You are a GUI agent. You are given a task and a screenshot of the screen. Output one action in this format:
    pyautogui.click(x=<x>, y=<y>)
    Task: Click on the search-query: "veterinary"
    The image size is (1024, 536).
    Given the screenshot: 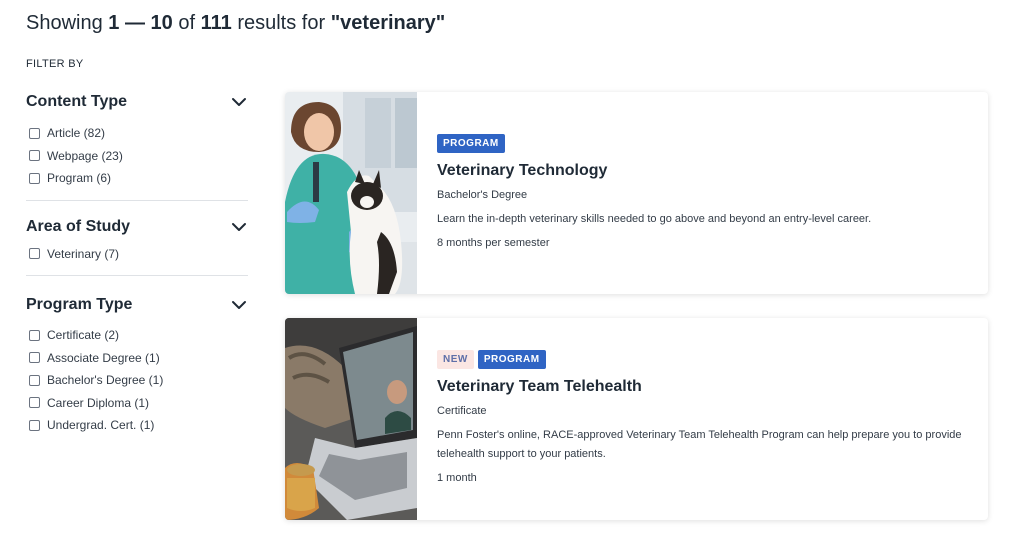 What is the action you would take?
    pyautogui.click(x=388, y=23)
    